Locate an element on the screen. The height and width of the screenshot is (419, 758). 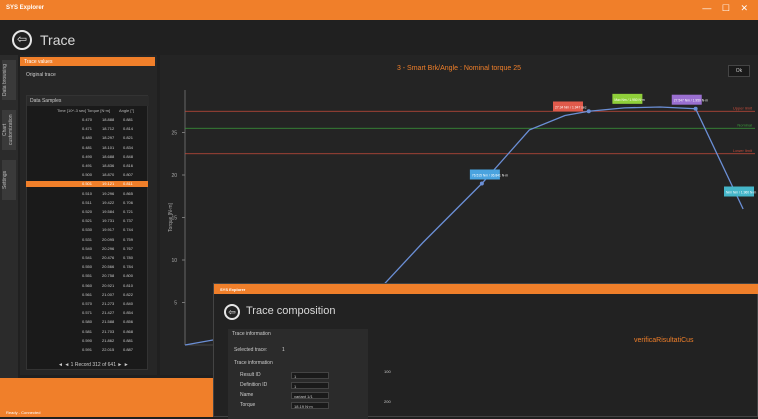
table-cell: 18.101 is located at coordinates (108, 147).